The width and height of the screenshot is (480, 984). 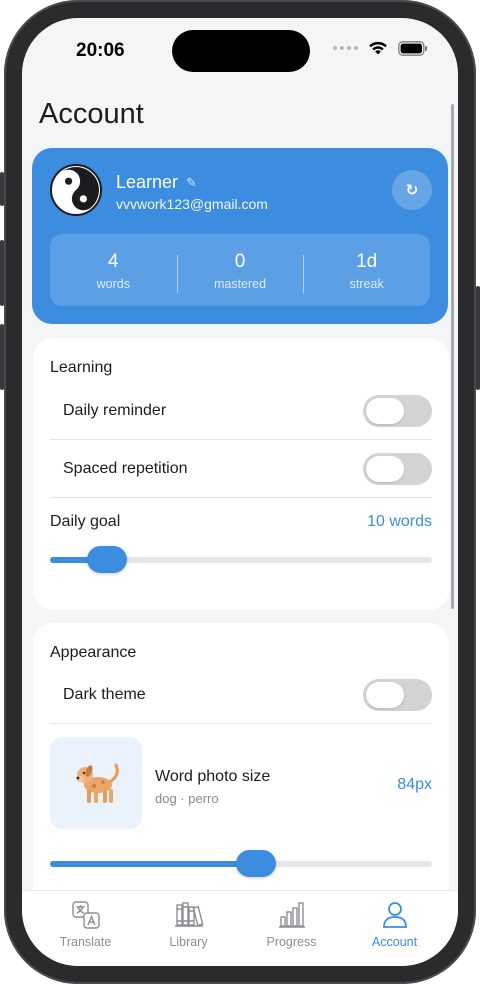 I want to click on refresh-icon: ↻, so click(x=412, y=190).